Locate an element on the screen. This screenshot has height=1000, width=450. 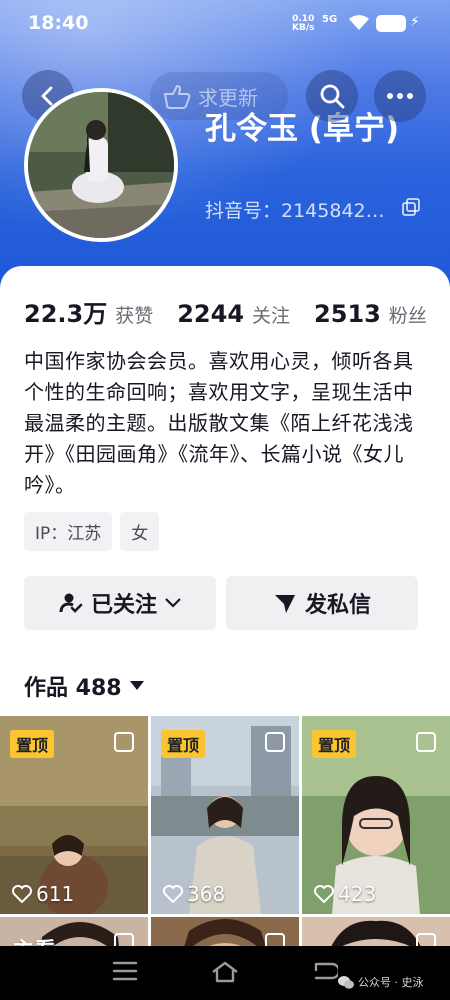
video-thumbnail: 置顶 423 is located at coordinates (376, 815).